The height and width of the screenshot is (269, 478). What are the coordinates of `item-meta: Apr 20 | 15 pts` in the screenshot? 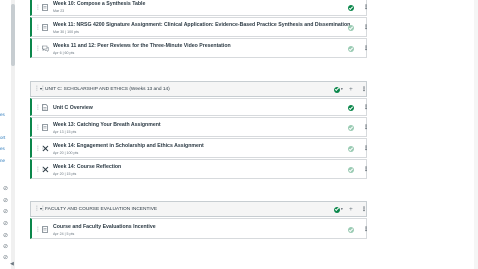 It's located at (65, 174).